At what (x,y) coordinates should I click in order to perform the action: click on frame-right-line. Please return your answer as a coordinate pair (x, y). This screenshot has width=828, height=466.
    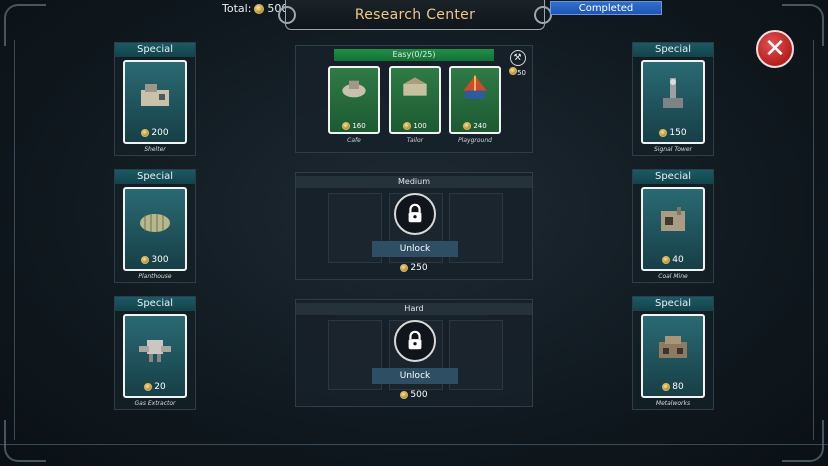
    Looking at the image, I should click on (813, 240).